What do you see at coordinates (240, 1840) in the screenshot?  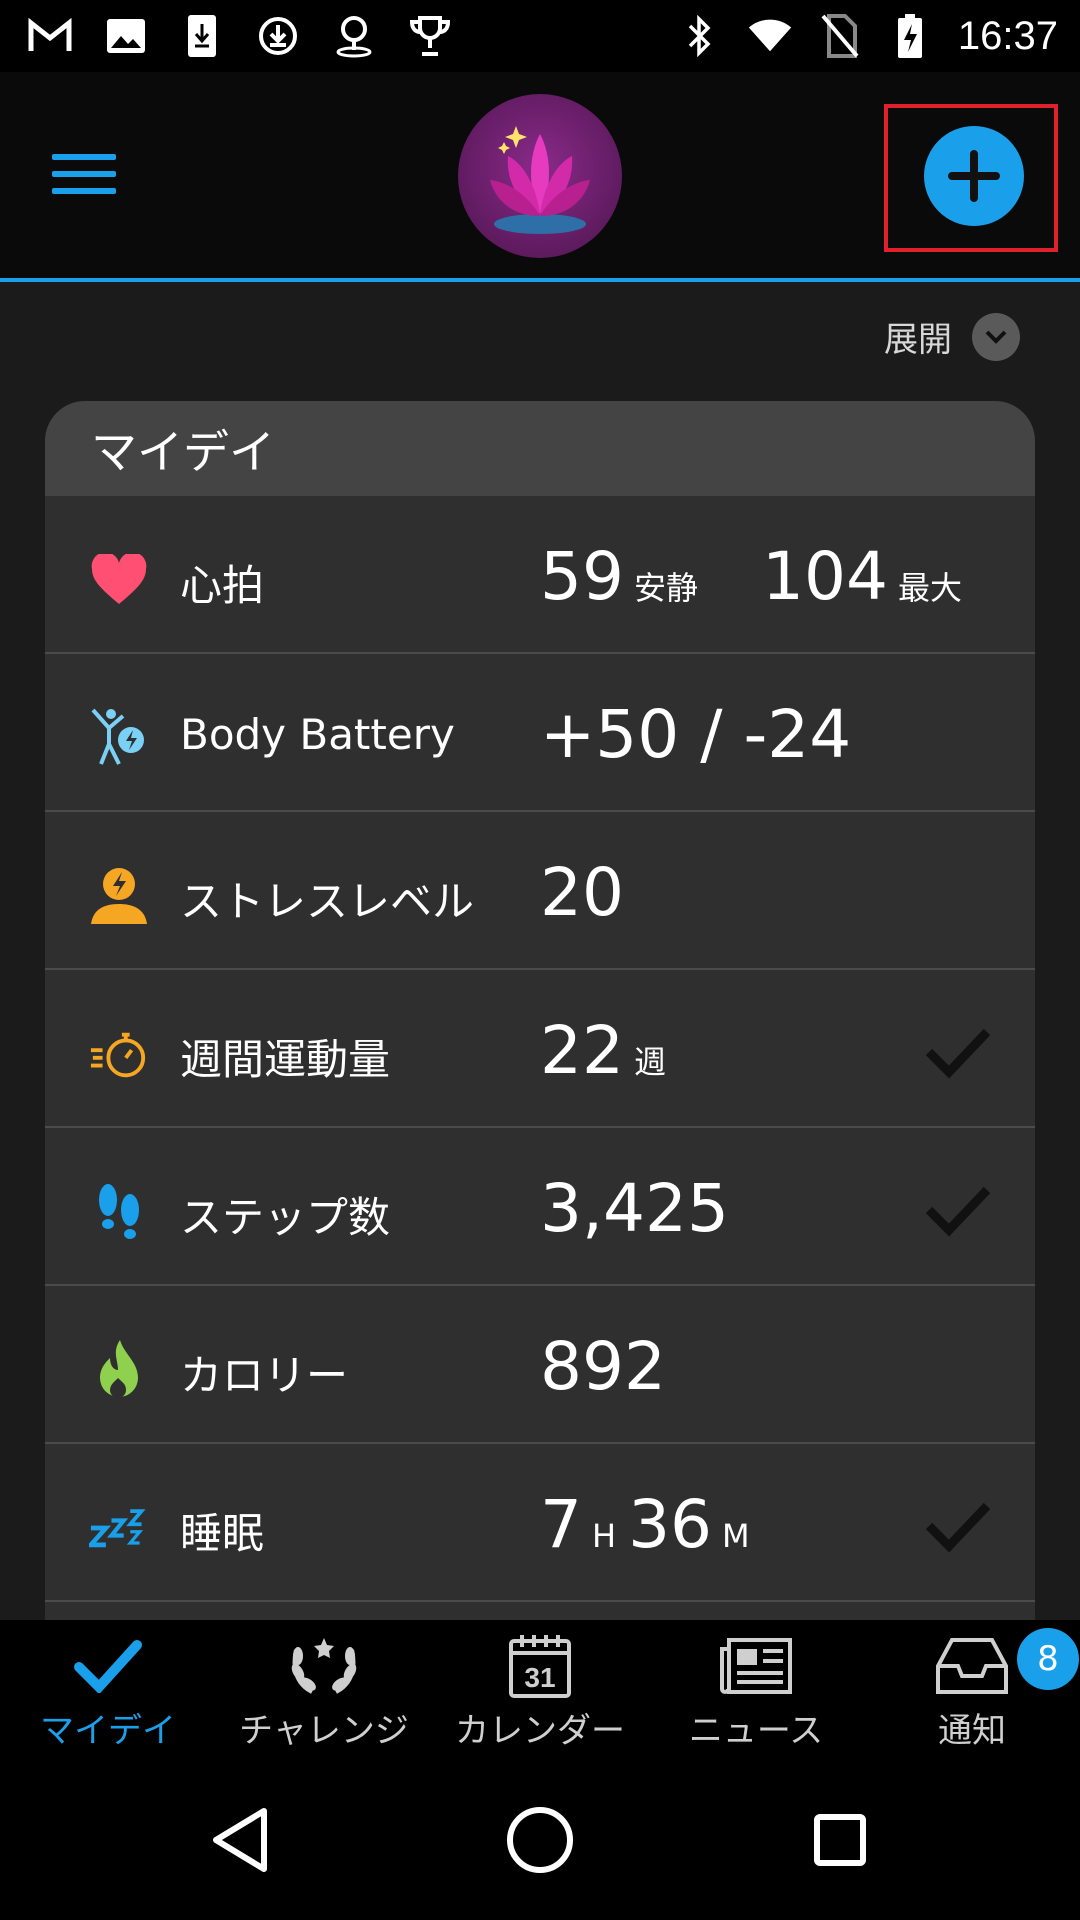 I see `back-icon` at bounding box center [240, 1840].